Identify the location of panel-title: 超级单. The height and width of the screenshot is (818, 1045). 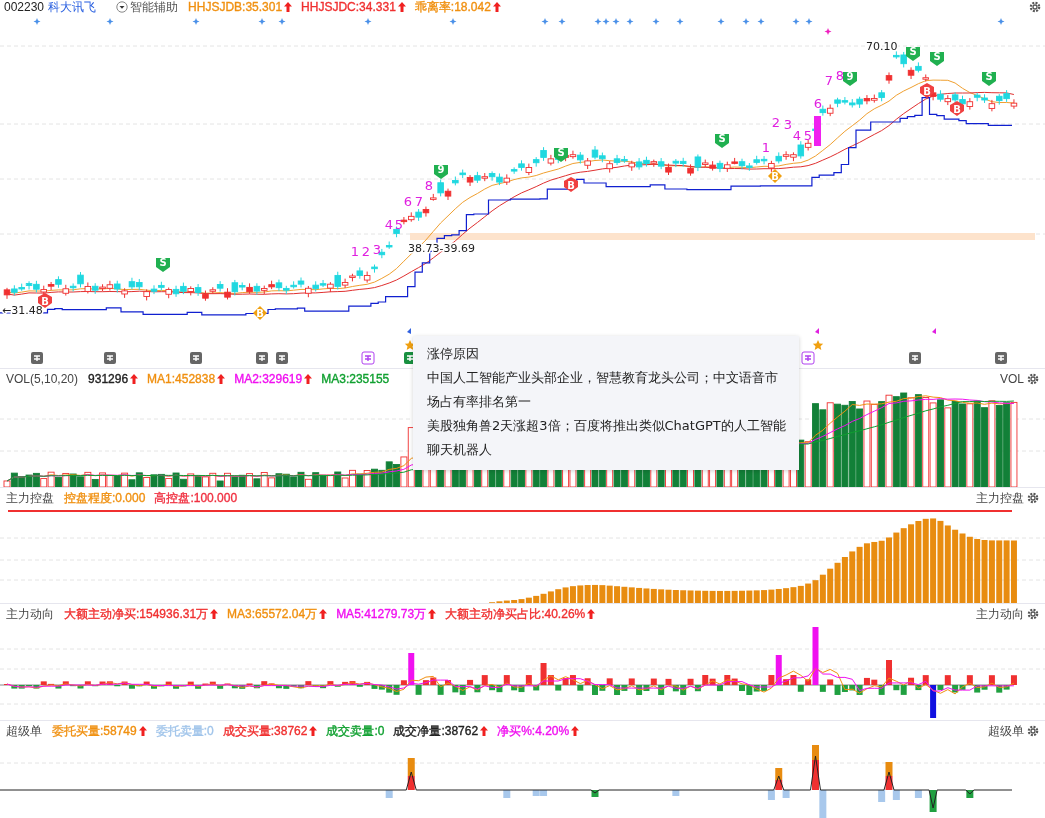
(24, 731).